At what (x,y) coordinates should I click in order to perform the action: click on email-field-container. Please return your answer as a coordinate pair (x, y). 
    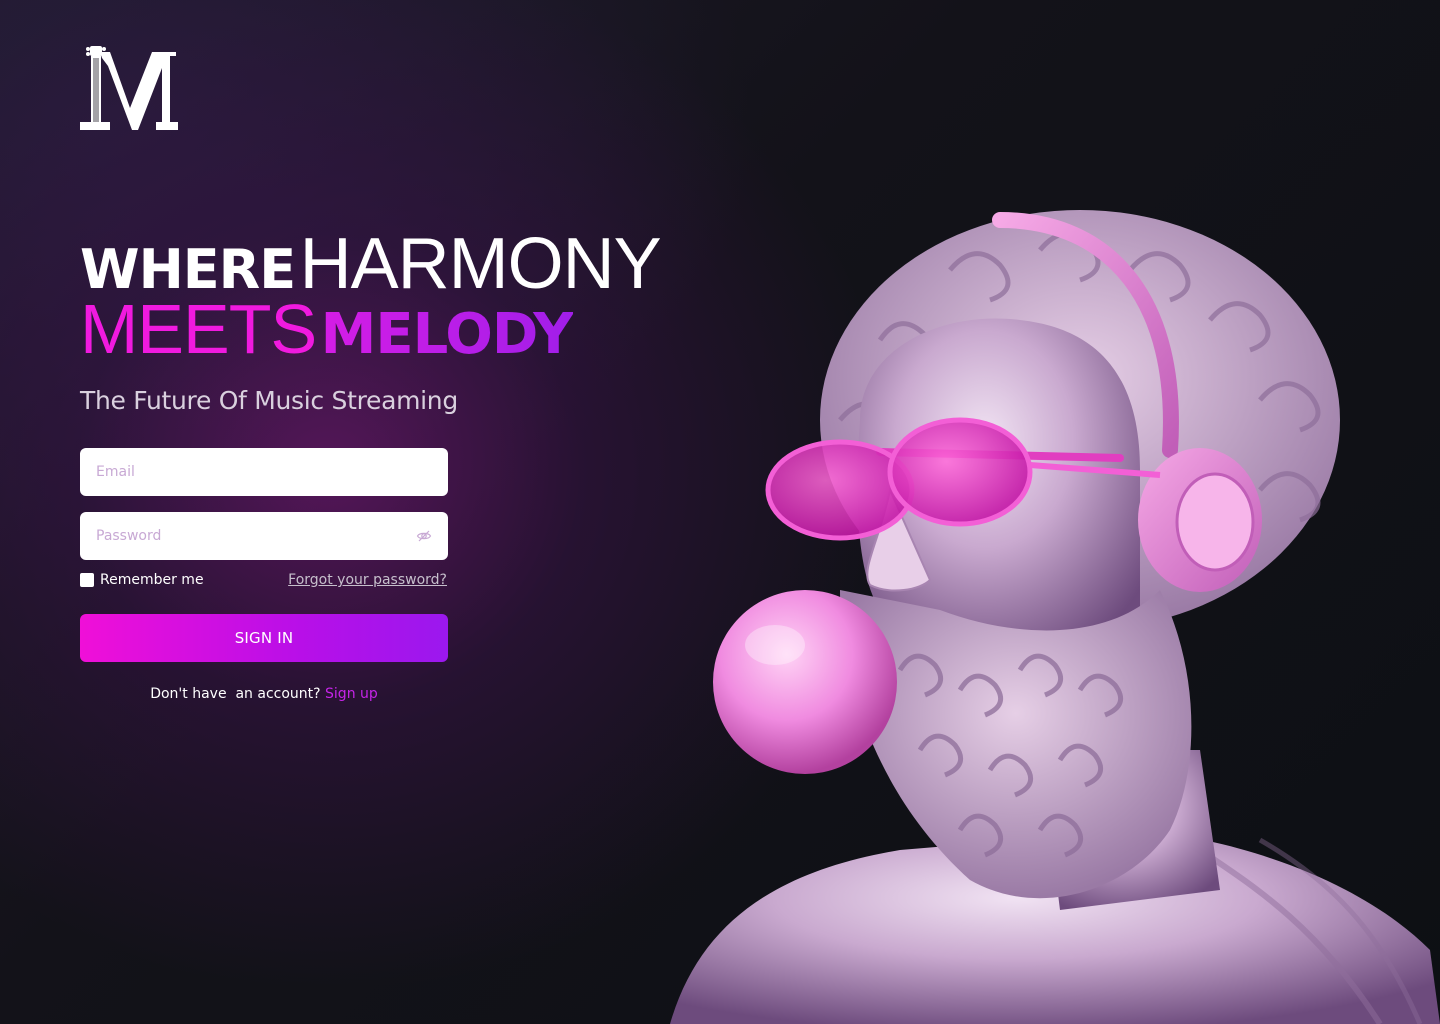
    Looking at the image, I should click on (264, 472).